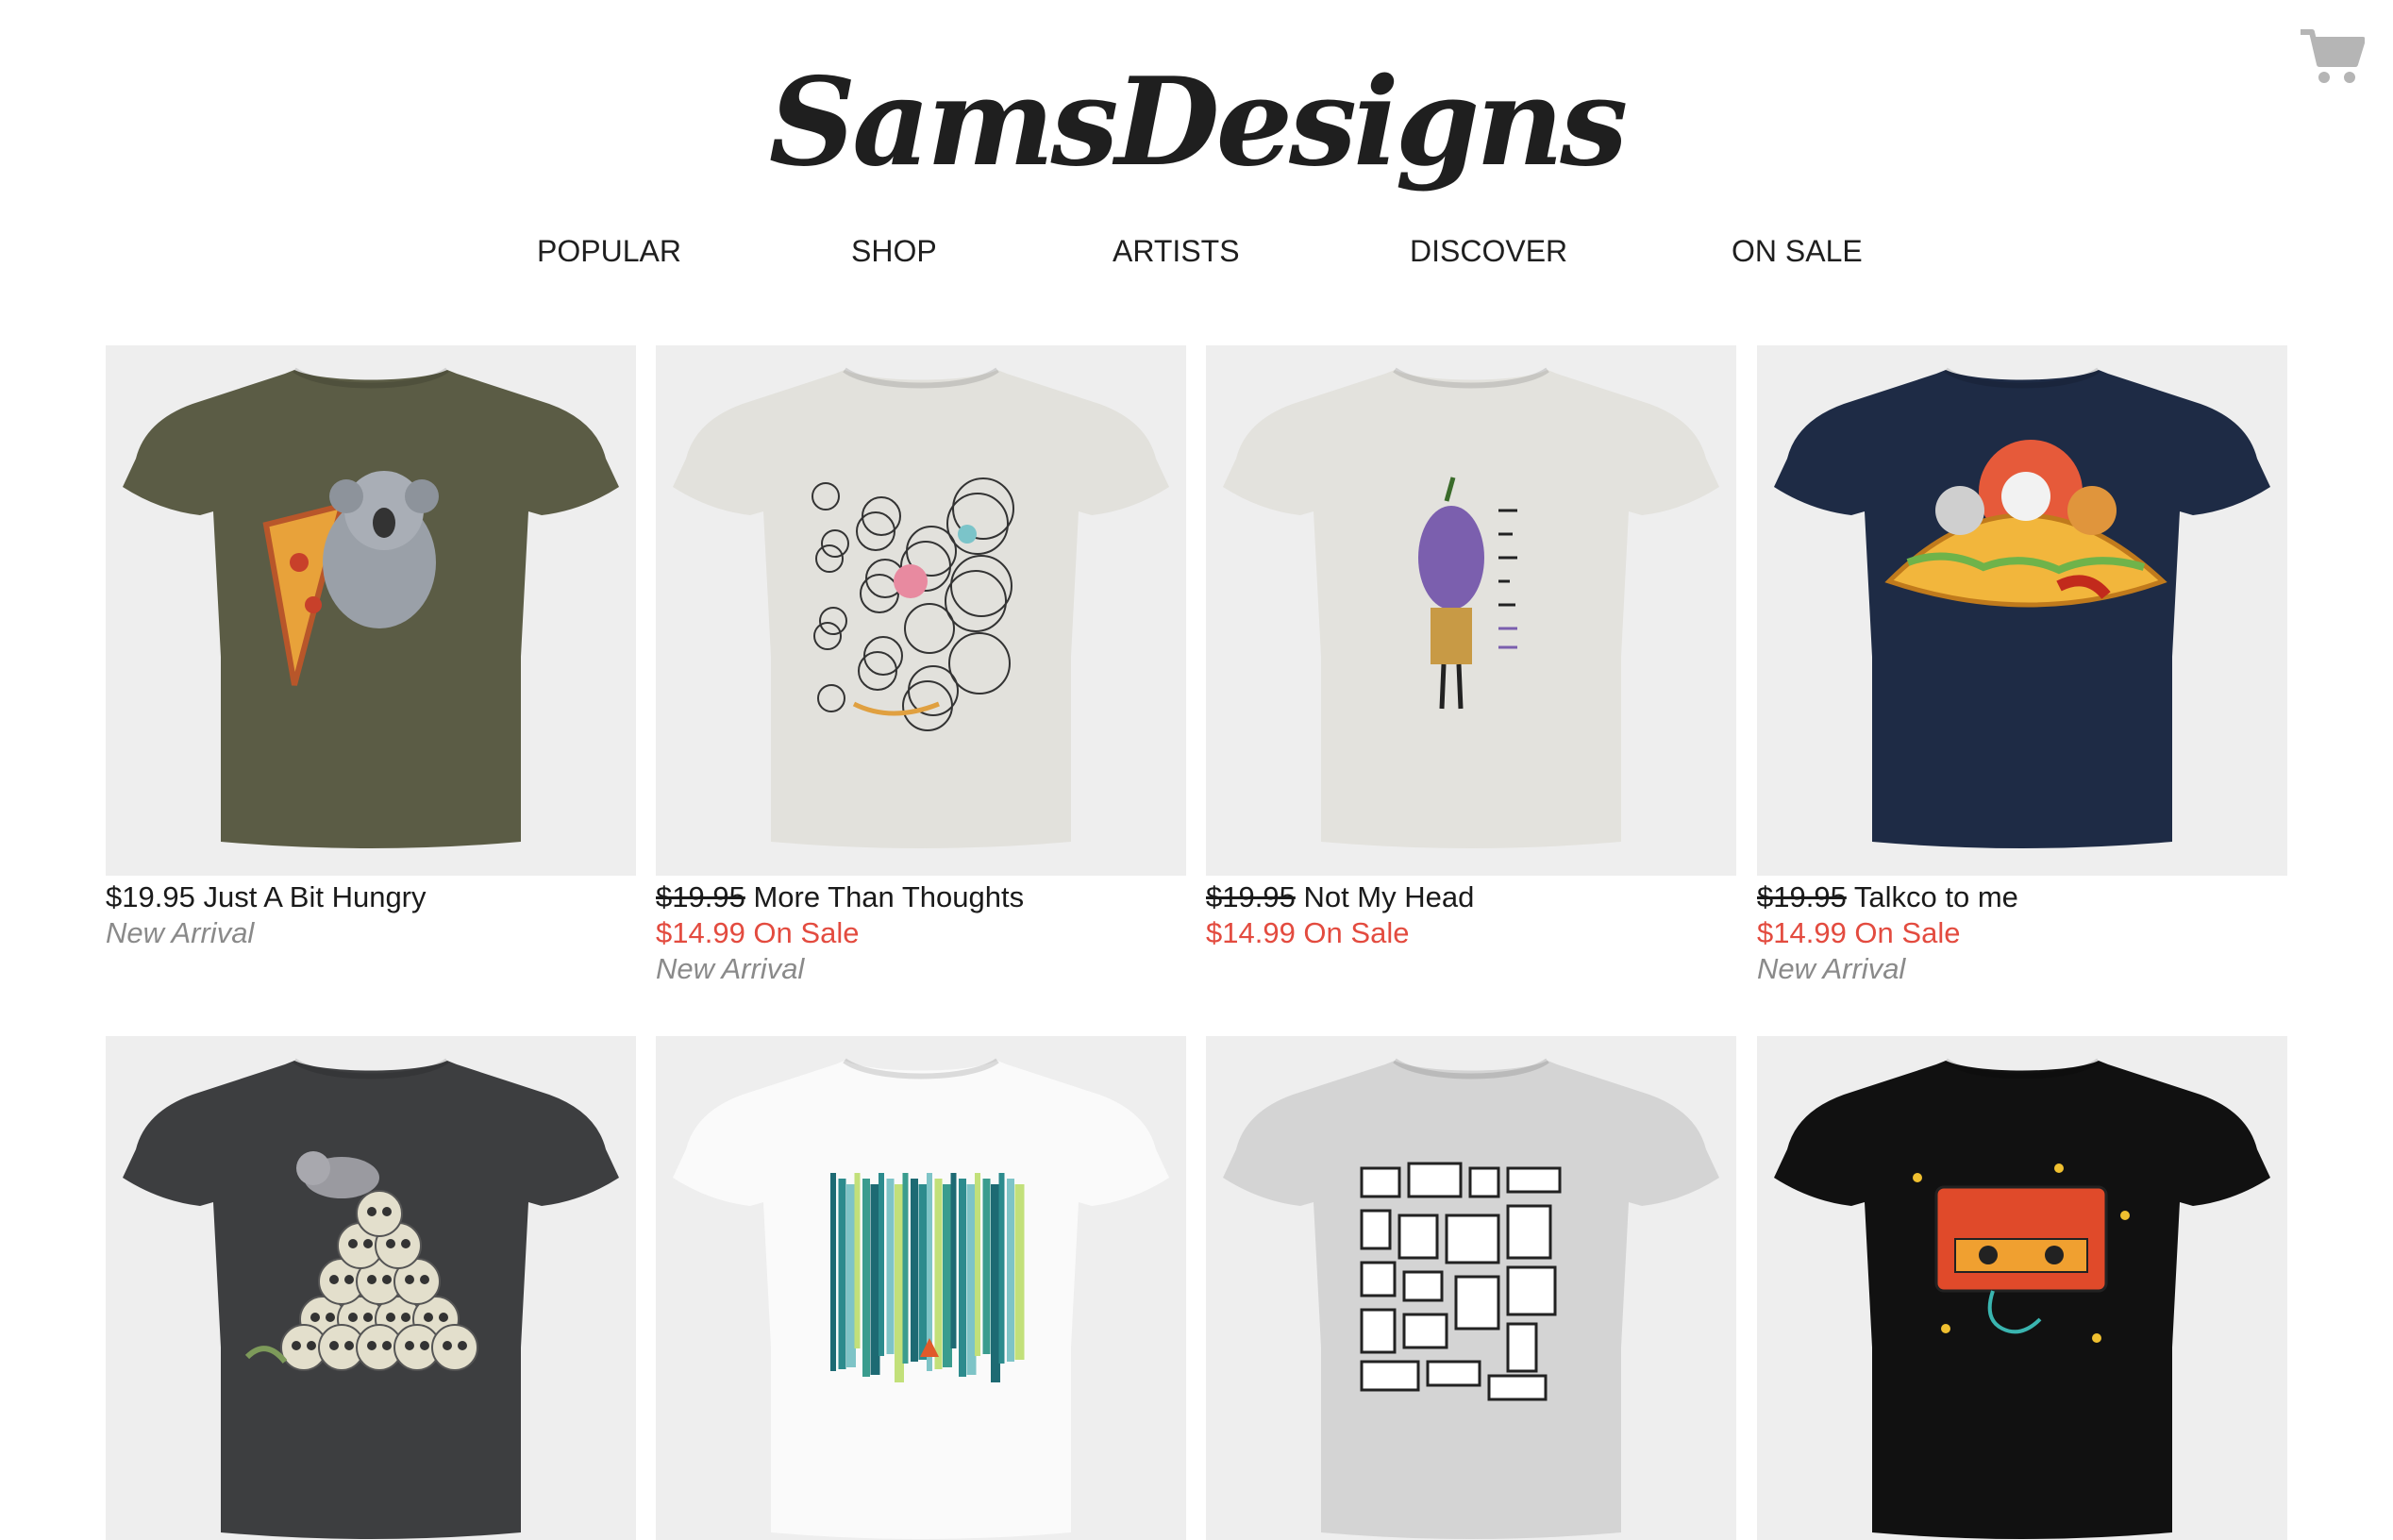  What do you see at coordinates (921, 1298) in the screenshot?
I see `tshirt-forest-image` at bounding box center [921, 1298].